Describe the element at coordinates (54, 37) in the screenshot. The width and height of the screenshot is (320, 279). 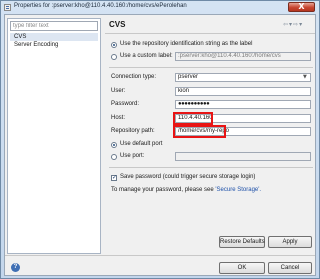
I see `tree-item-cvs: CVS` at that location.